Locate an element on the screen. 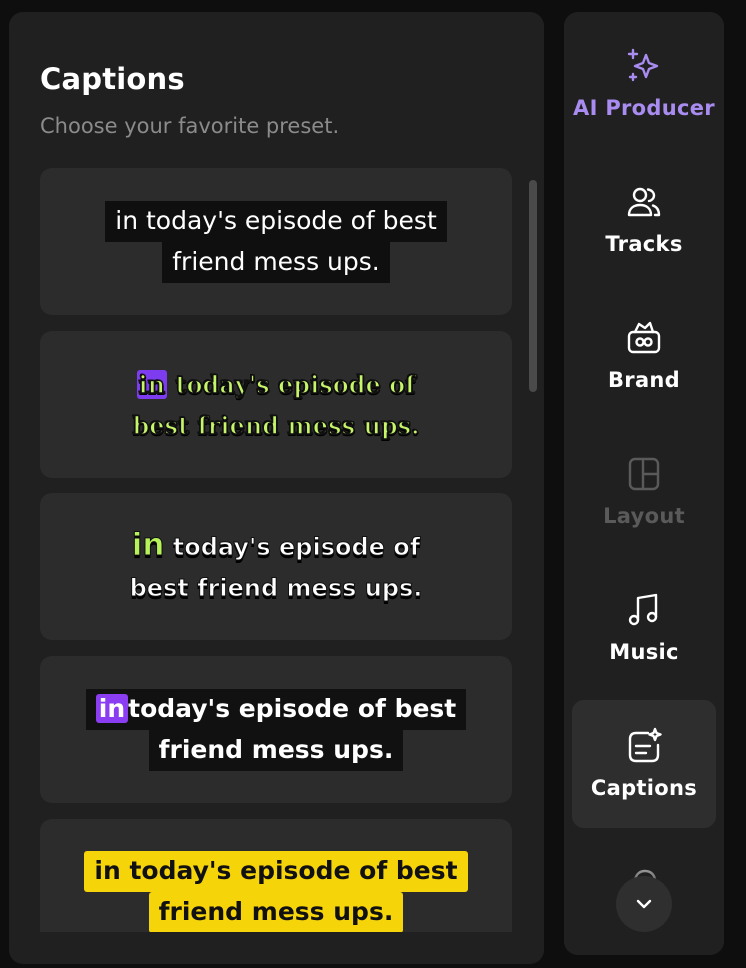  nav-item-ai-producer: AI Producer is located at coordinates (644, 84).